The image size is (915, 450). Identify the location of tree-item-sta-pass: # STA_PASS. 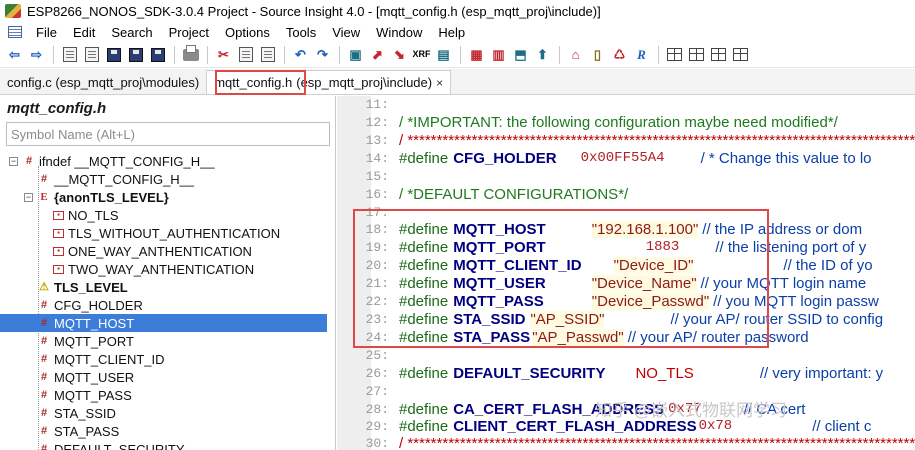
(167, 431).